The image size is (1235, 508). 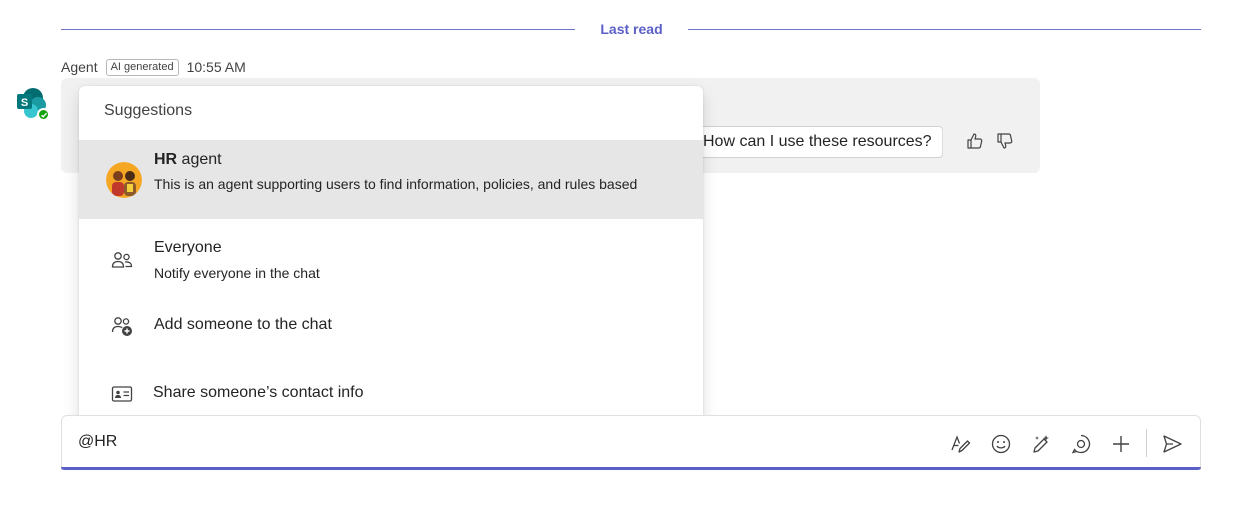 What do you see at coordinates (243, 324) in the screenshot?
I see `suggestion-name: Add someone to the chat` at bounding box center [243, 324].